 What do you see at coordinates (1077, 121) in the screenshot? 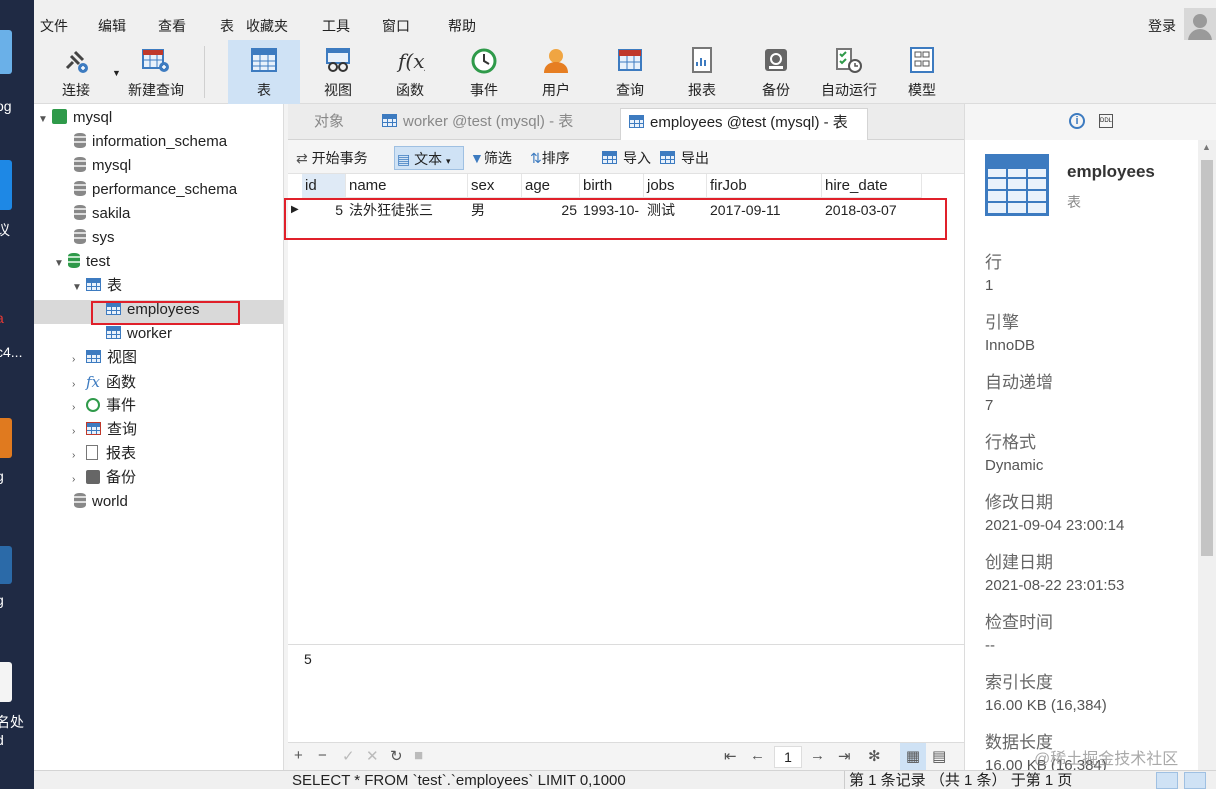
I see `info-icon: i` at bounding box center [1077, 121].